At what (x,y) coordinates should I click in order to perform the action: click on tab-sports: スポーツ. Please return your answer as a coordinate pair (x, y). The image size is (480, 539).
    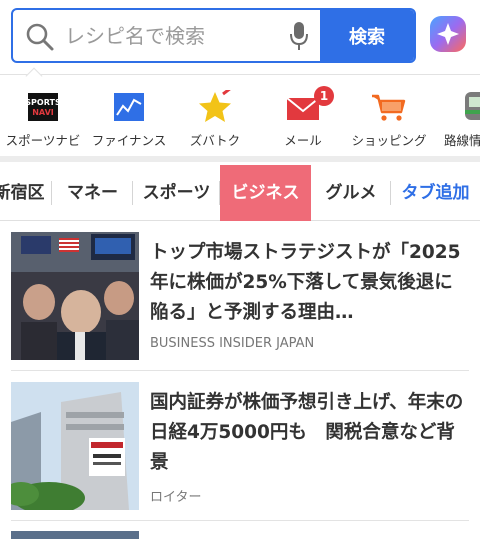
    Looking at the image, I should click on (176, 193).